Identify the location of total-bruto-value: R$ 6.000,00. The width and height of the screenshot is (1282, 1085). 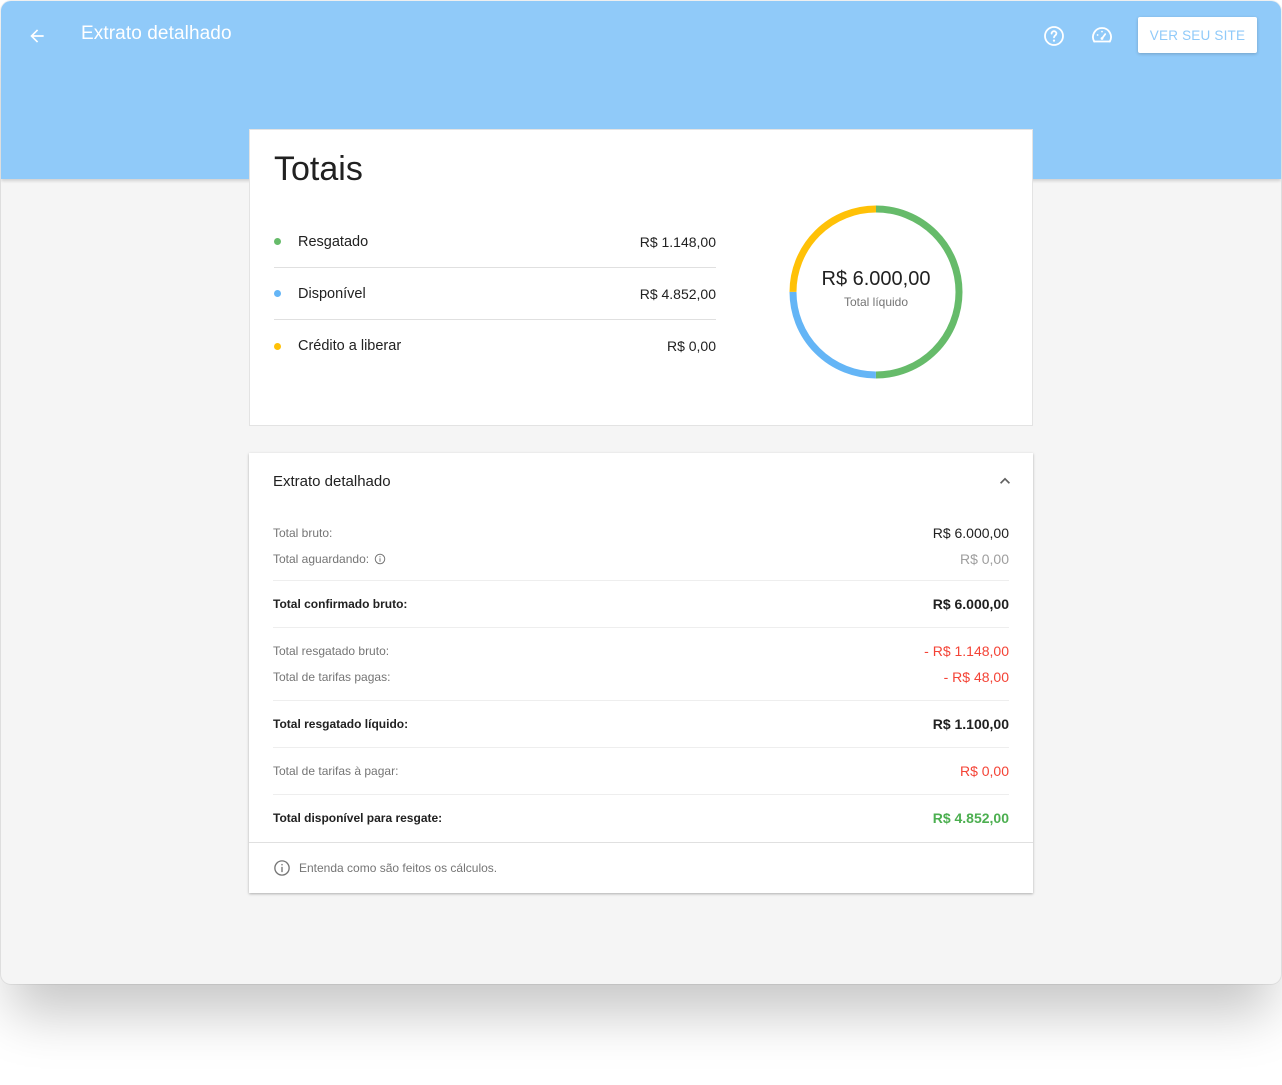
(970, 533).